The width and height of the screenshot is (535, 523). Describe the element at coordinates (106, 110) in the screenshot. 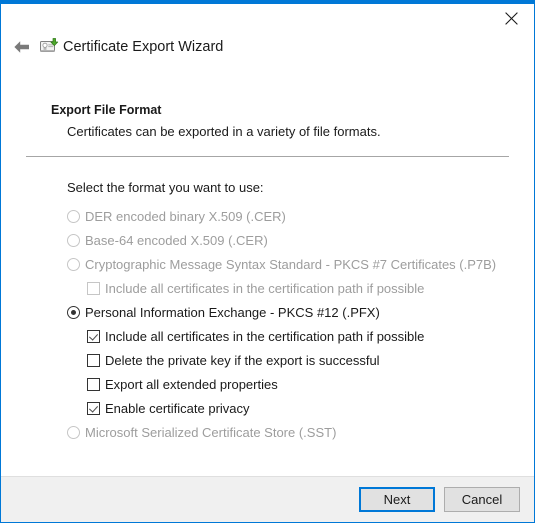

I see `page-title: Export File Format` at that location.